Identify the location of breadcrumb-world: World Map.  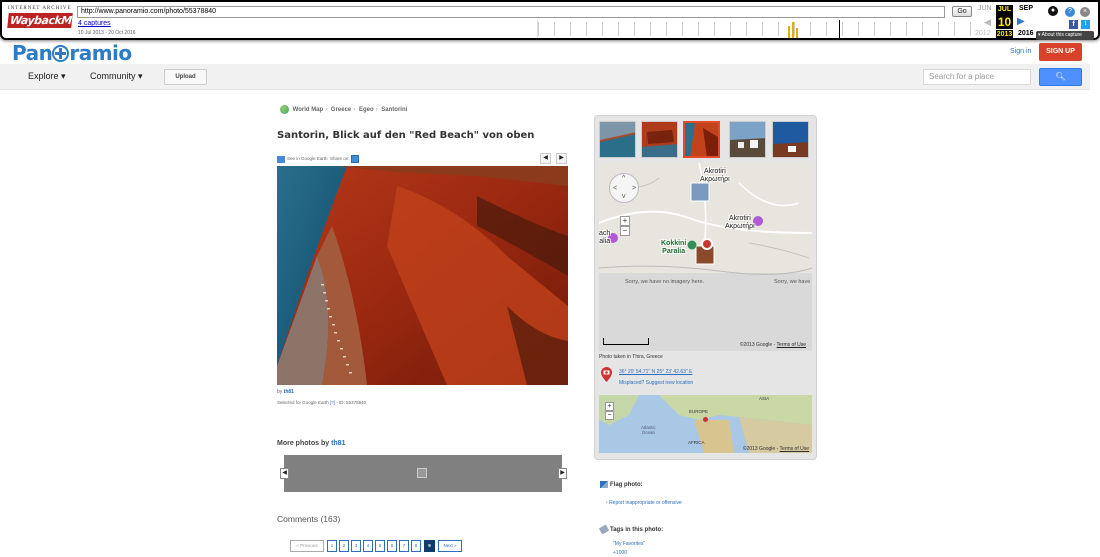
(308, 110).